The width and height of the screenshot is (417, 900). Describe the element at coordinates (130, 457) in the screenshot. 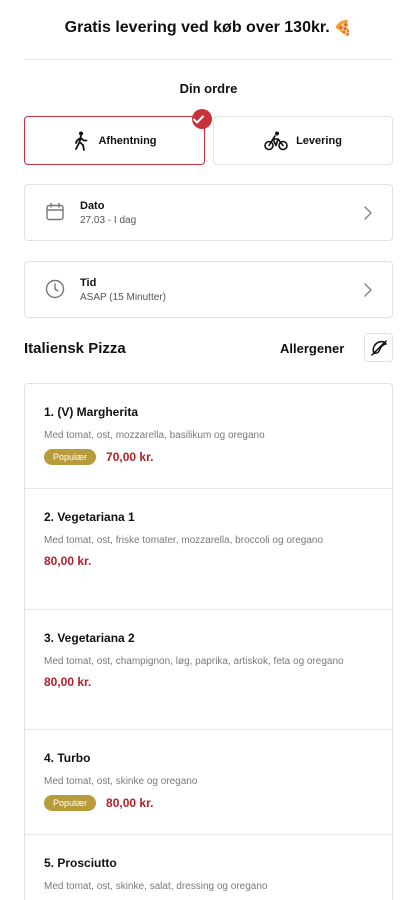

I see `item-price: 70,00 kr.` at that location.